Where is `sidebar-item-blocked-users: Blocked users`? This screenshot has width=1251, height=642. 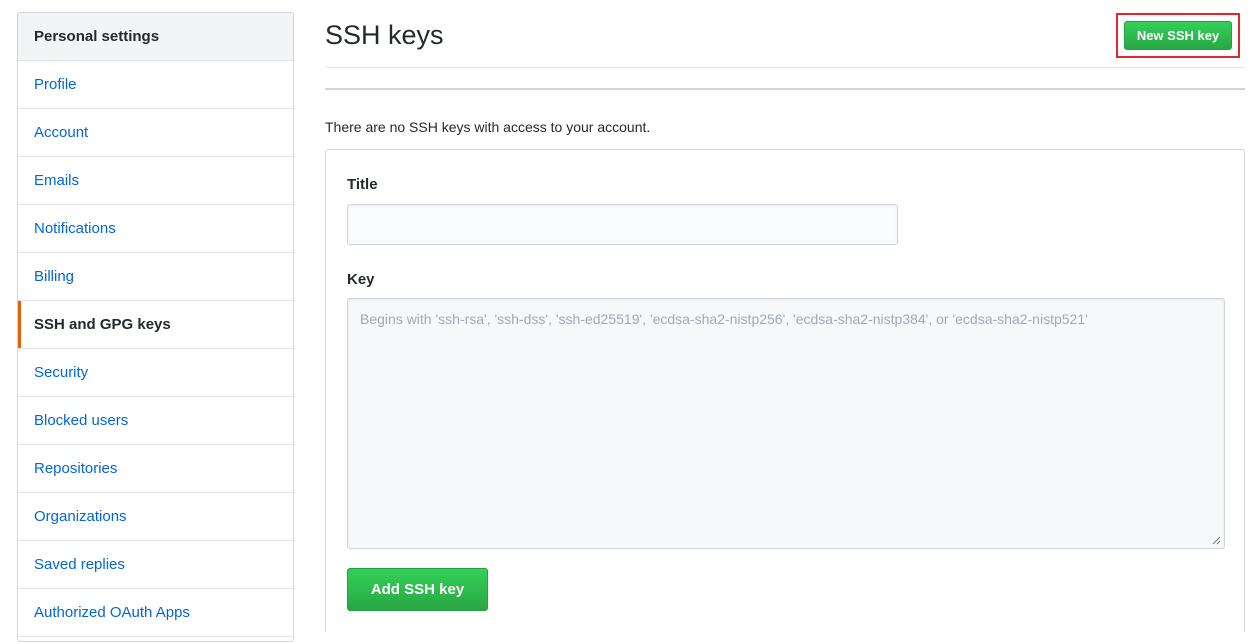 sidebar-item-blocked-users: Blocked users is located at coordinates (155, 421).